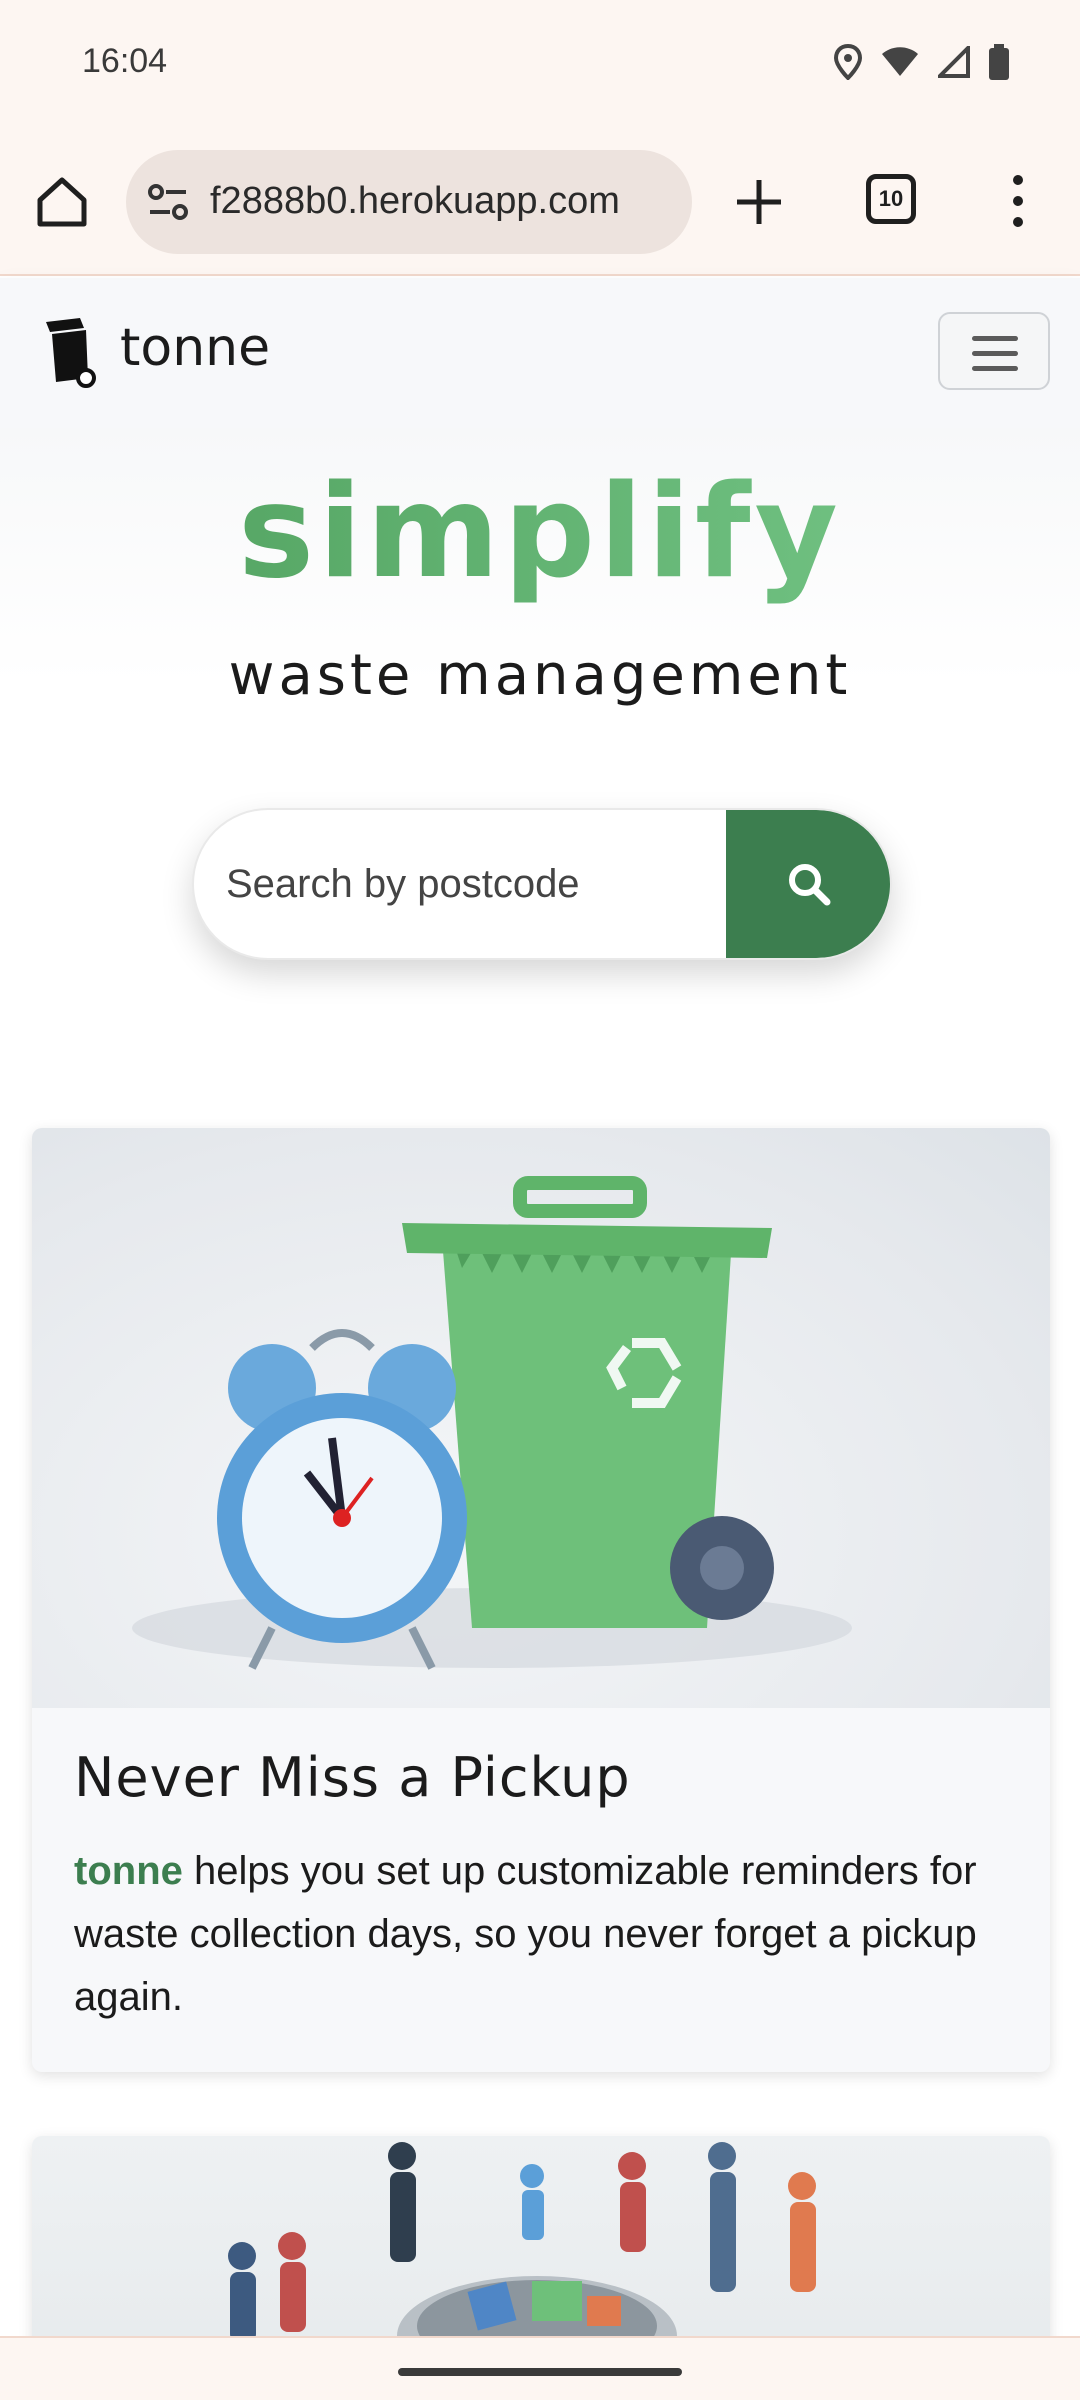 This screenshot has height=2400, width=1080. I want to click on brand-name: tonne, so click(195, 348).